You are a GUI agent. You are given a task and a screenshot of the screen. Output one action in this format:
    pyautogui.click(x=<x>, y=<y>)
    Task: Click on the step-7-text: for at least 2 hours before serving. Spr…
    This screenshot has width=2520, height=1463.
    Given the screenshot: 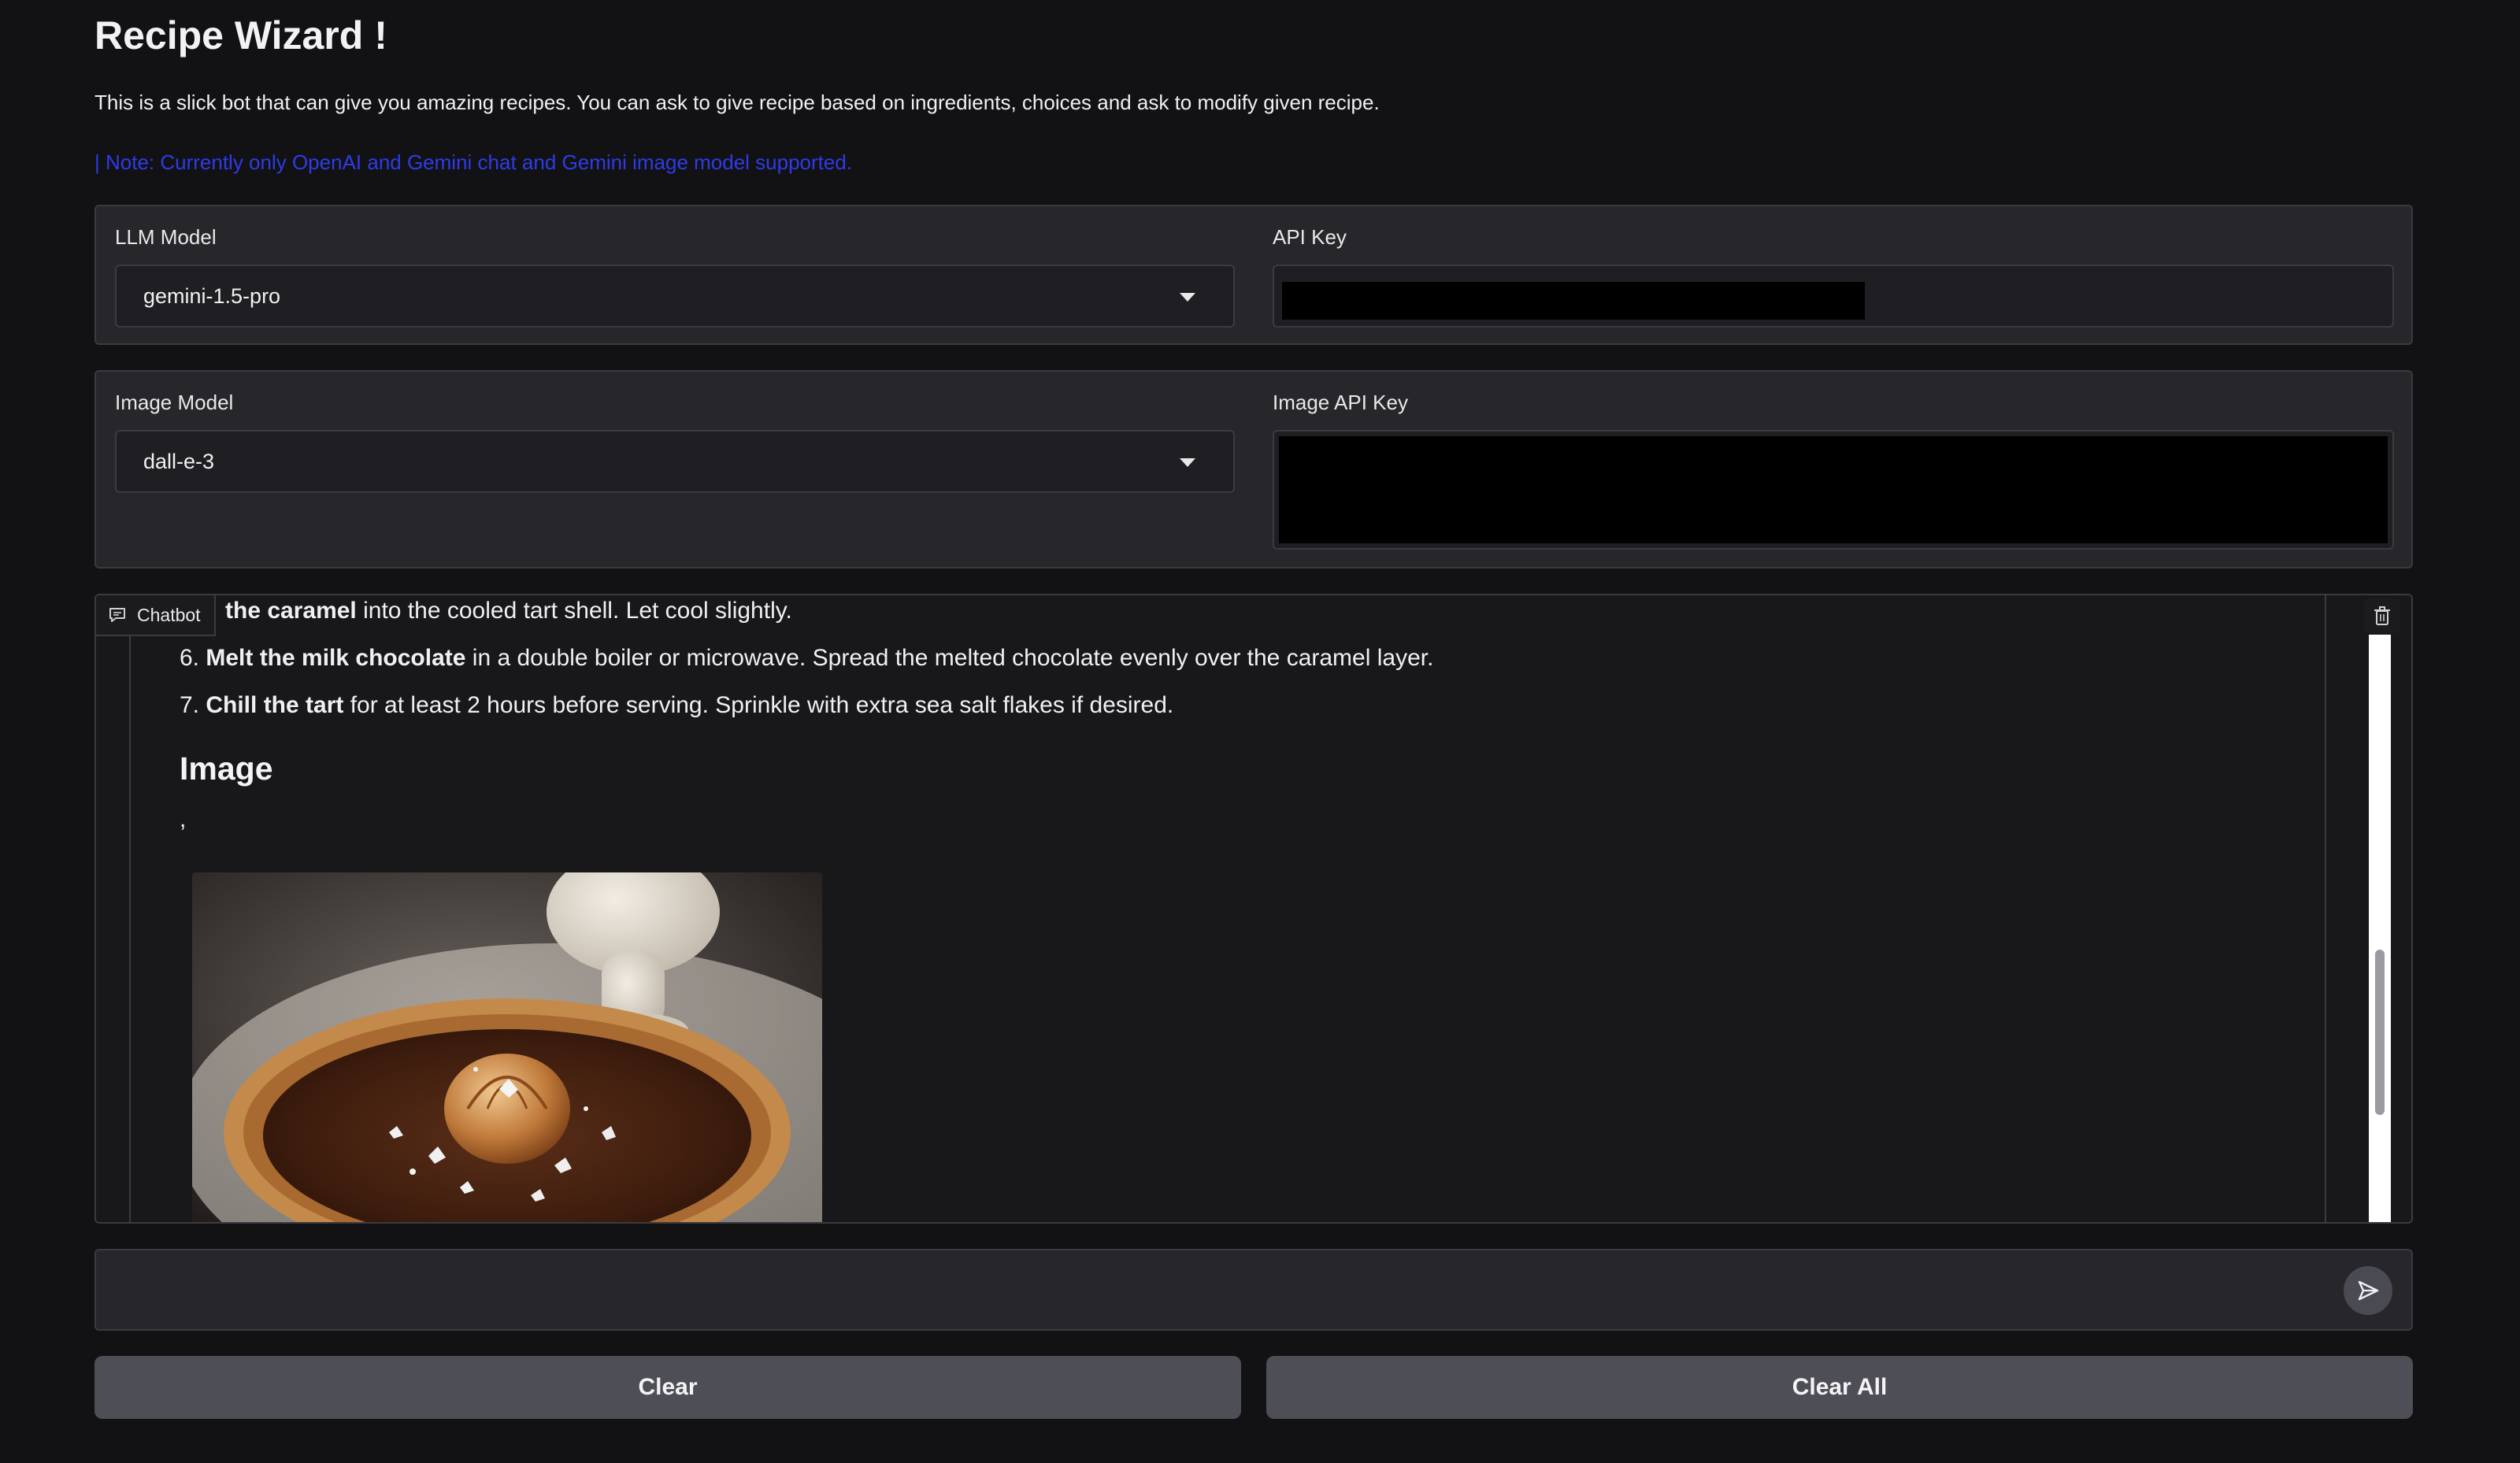 What is the action you would take?
    pyautogui.click(x=758, y=705)
    